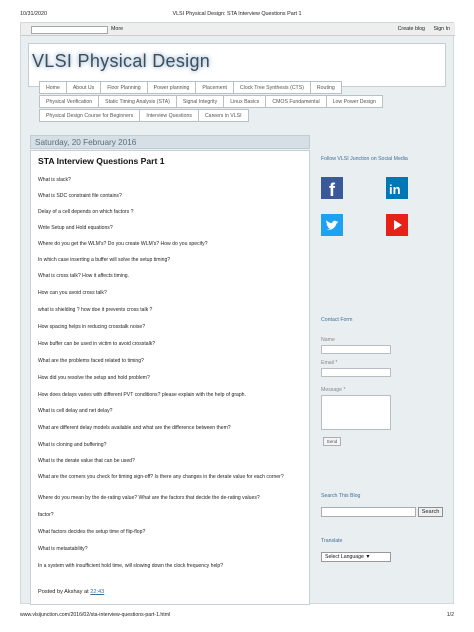 This screenshot has width=474, height=632. I want to click on tab-home: Home, so click(53, 87).